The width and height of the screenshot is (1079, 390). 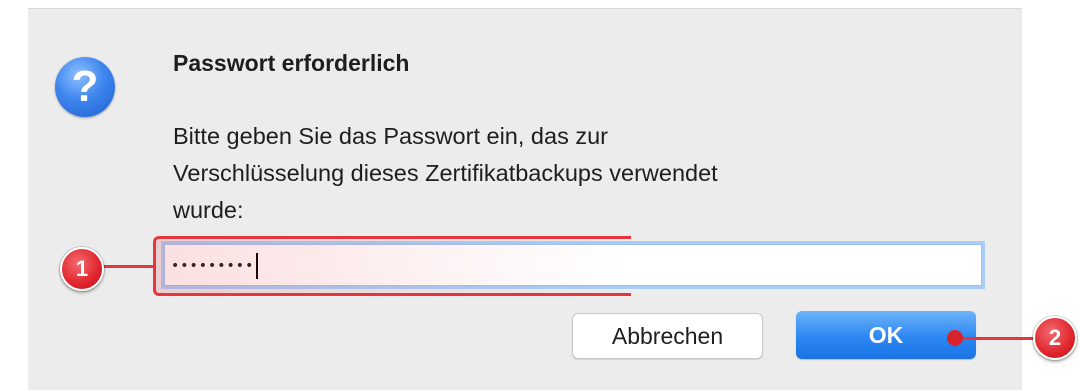 I want to click on annotation-marker-1: 1, so click(x=82, y=269).